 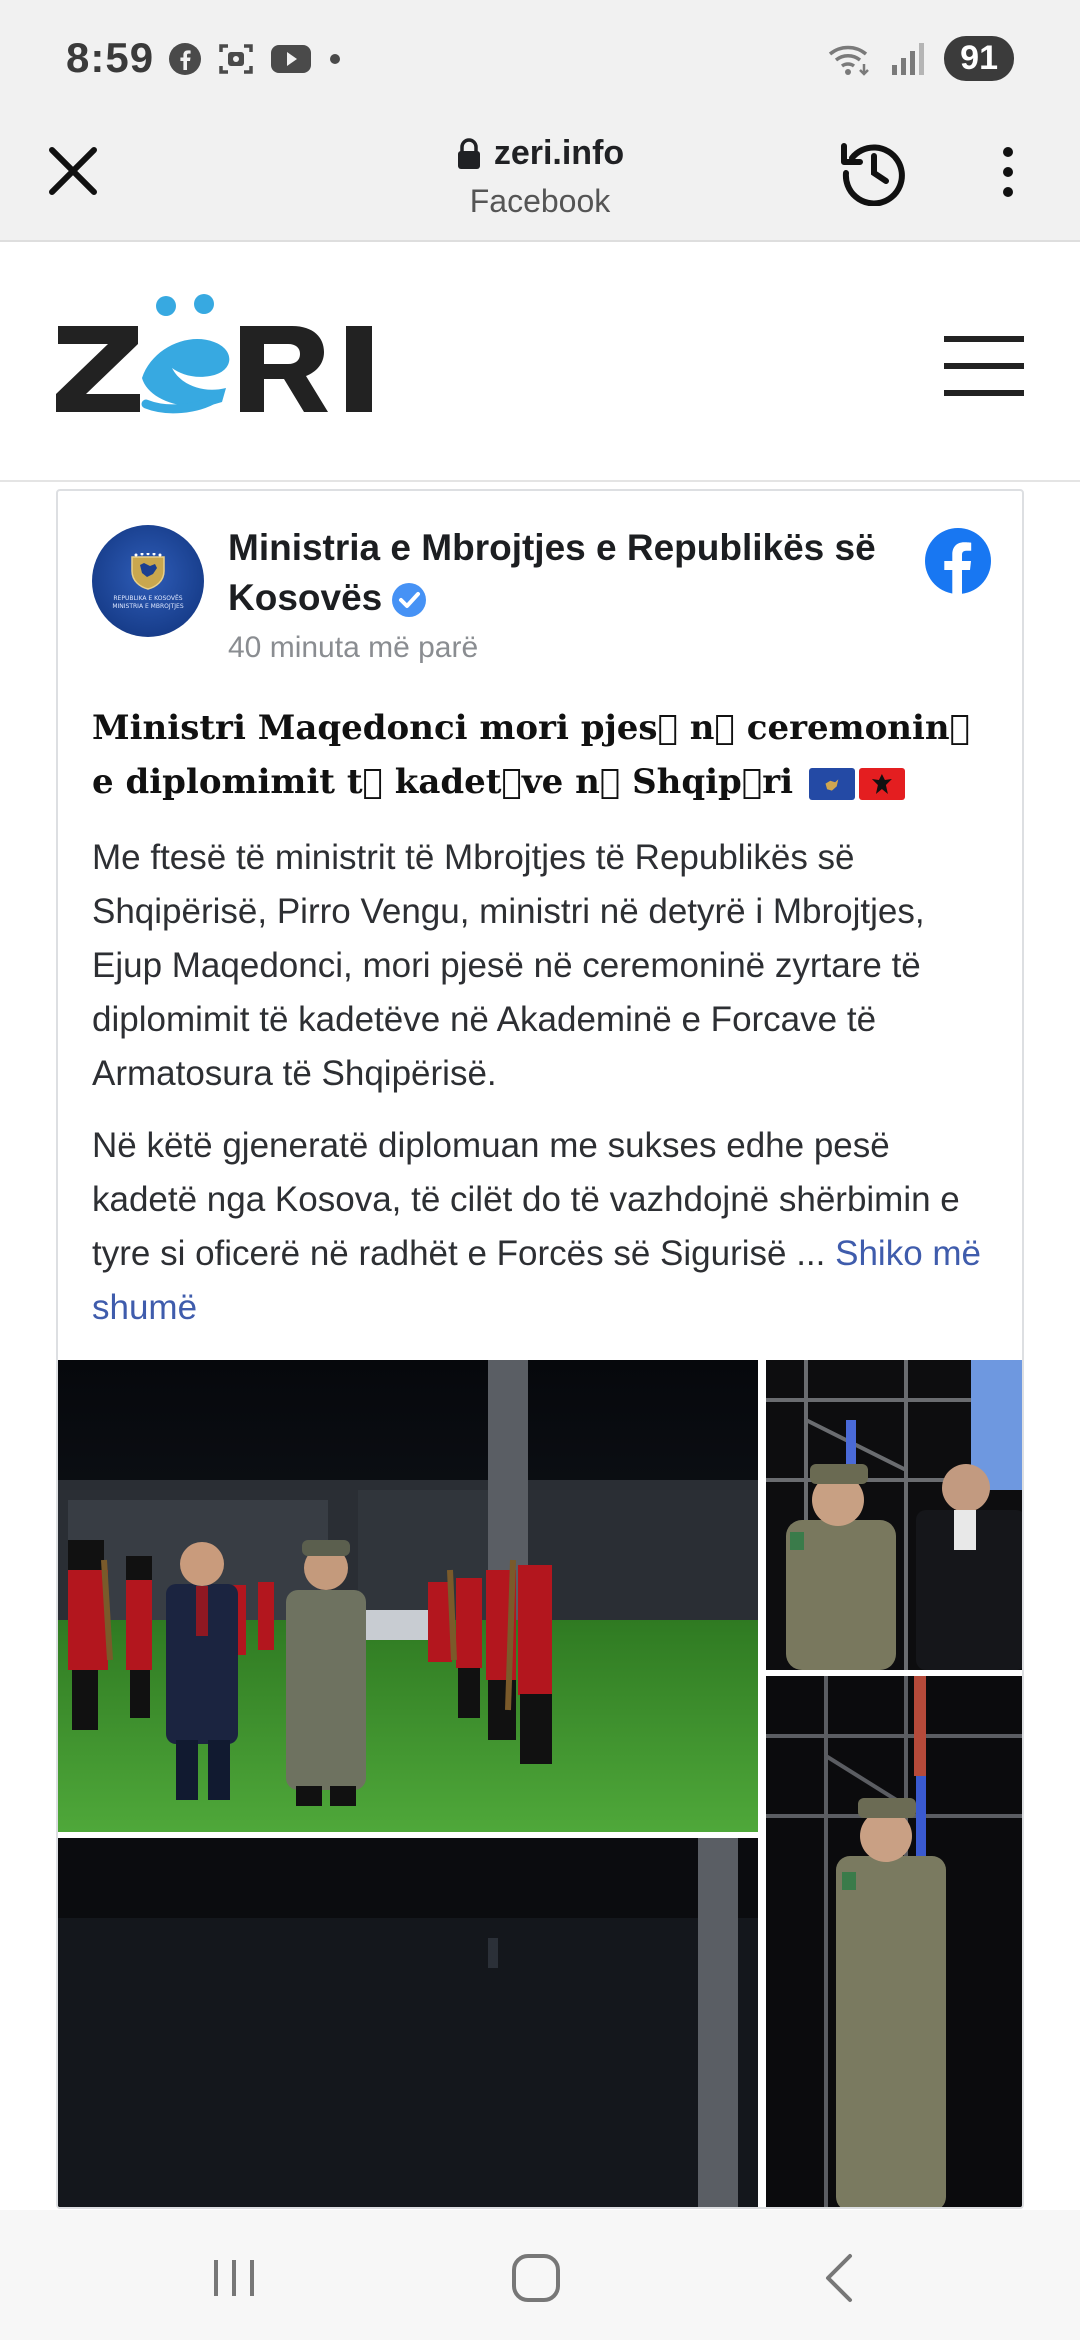 I want to click on site-header, so click(x=540, y=362).